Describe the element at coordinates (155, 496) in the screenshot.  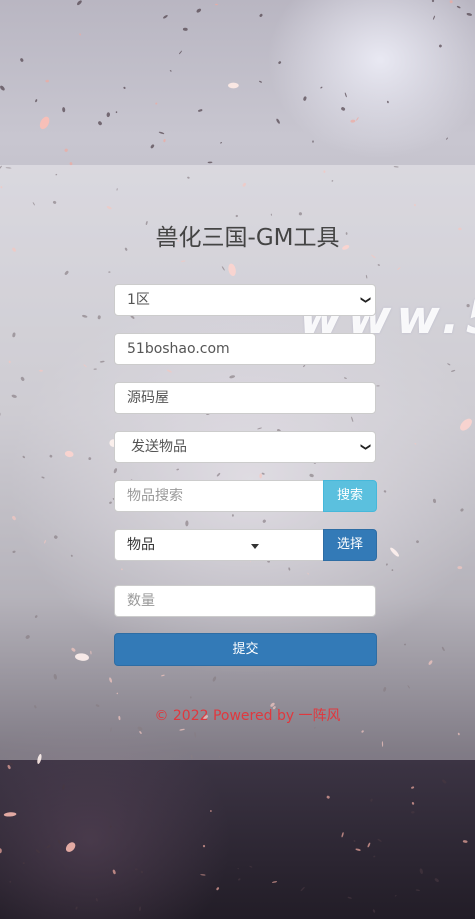
I see `item-search-placeholder: 物品搜索` at that location.